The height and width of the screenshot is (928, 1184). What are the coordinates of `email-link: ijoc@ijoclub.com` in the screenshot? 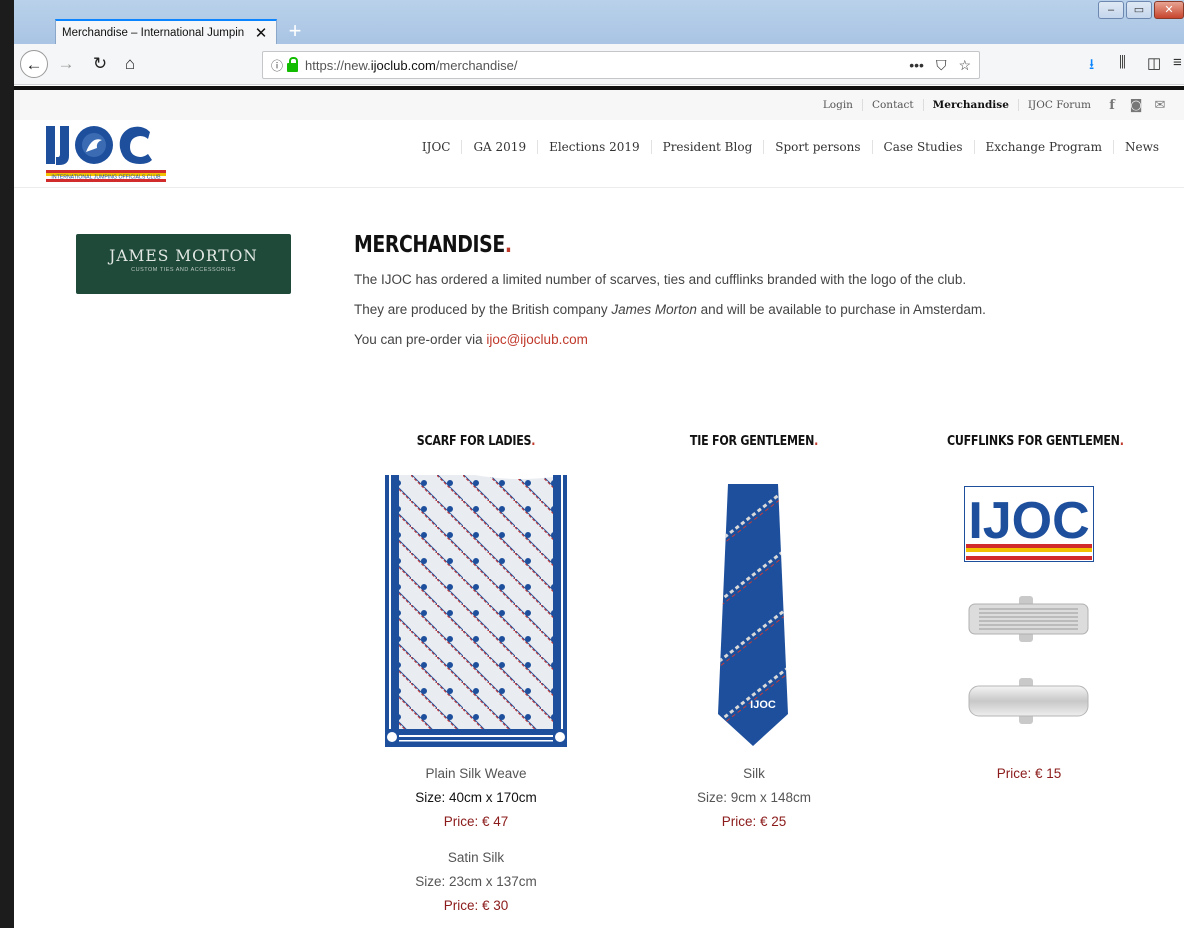 It's located at (537, 339).